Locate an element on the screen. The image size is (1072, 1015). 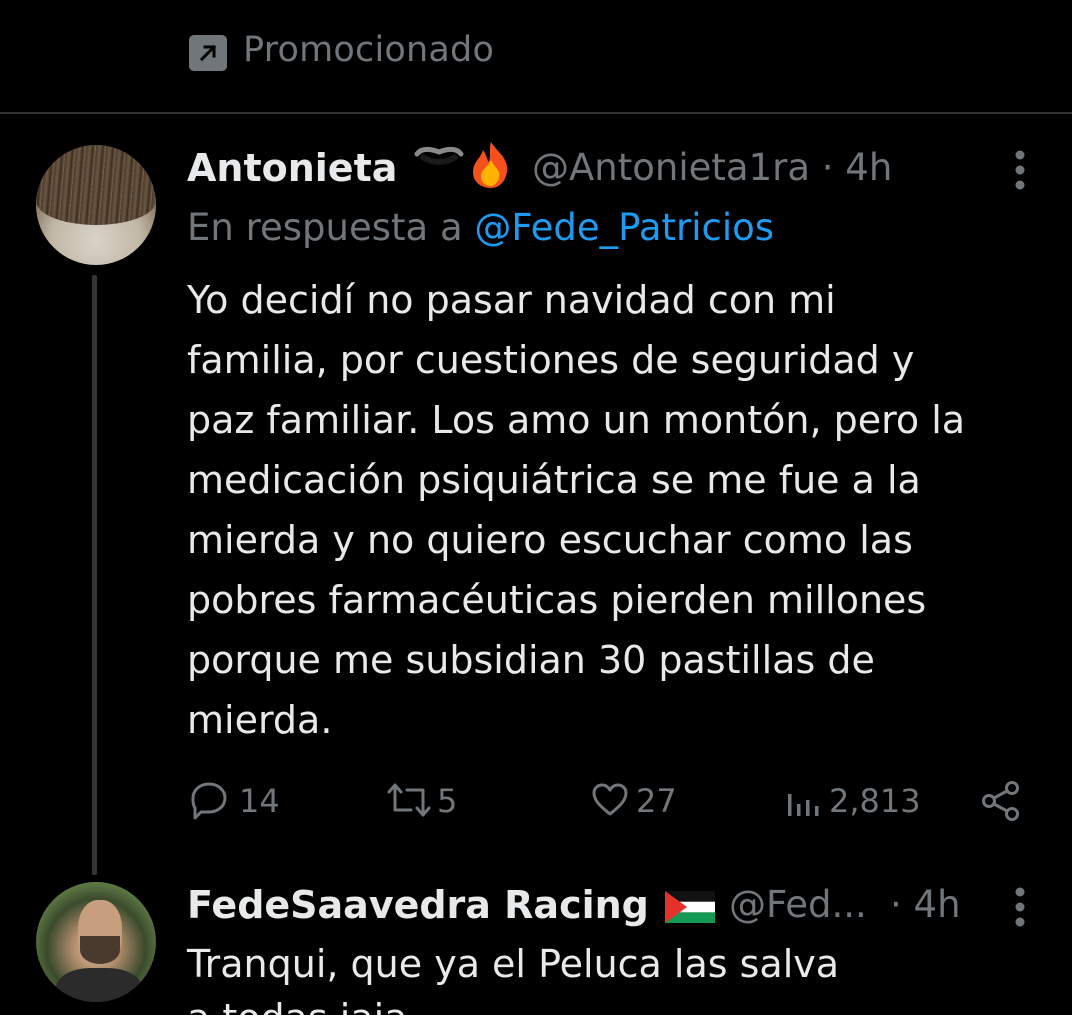
promoted-label: Promocionado is located at coordinates (369, 50).